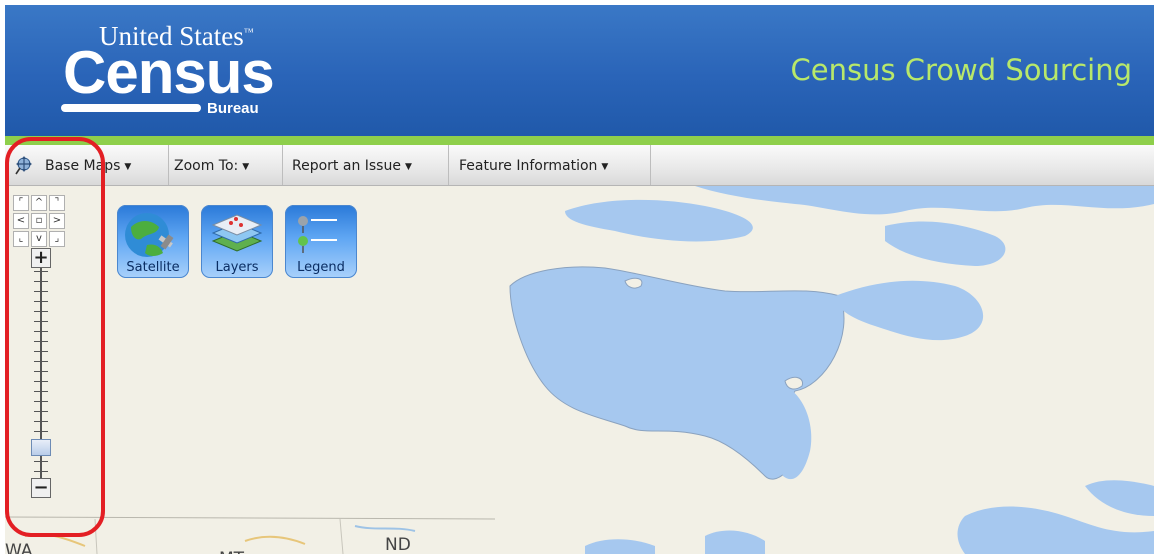  I want to click on satellite-label: Satellite, so click(153, 267).